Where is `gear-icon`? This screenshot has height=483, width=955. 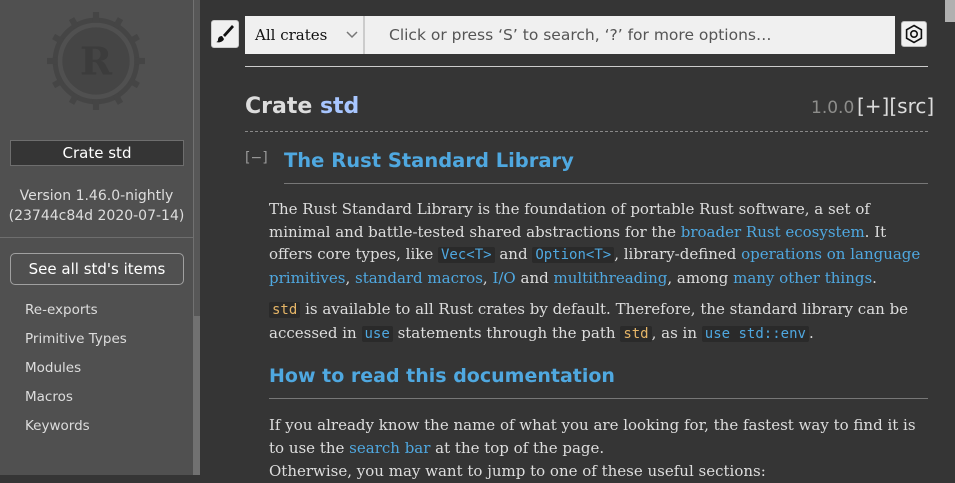 gear-icon is located at coordinates (914, 34).